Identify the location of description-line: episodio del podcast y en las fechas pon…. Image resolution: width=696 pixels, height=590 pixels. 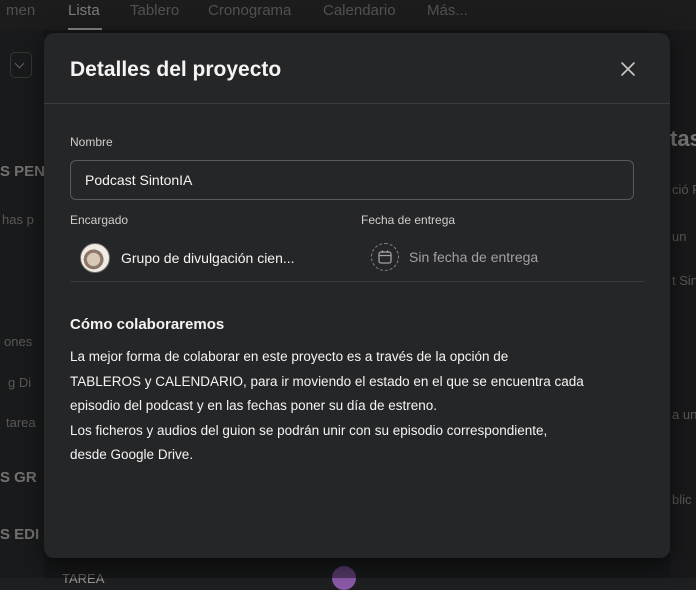
(253, 405).